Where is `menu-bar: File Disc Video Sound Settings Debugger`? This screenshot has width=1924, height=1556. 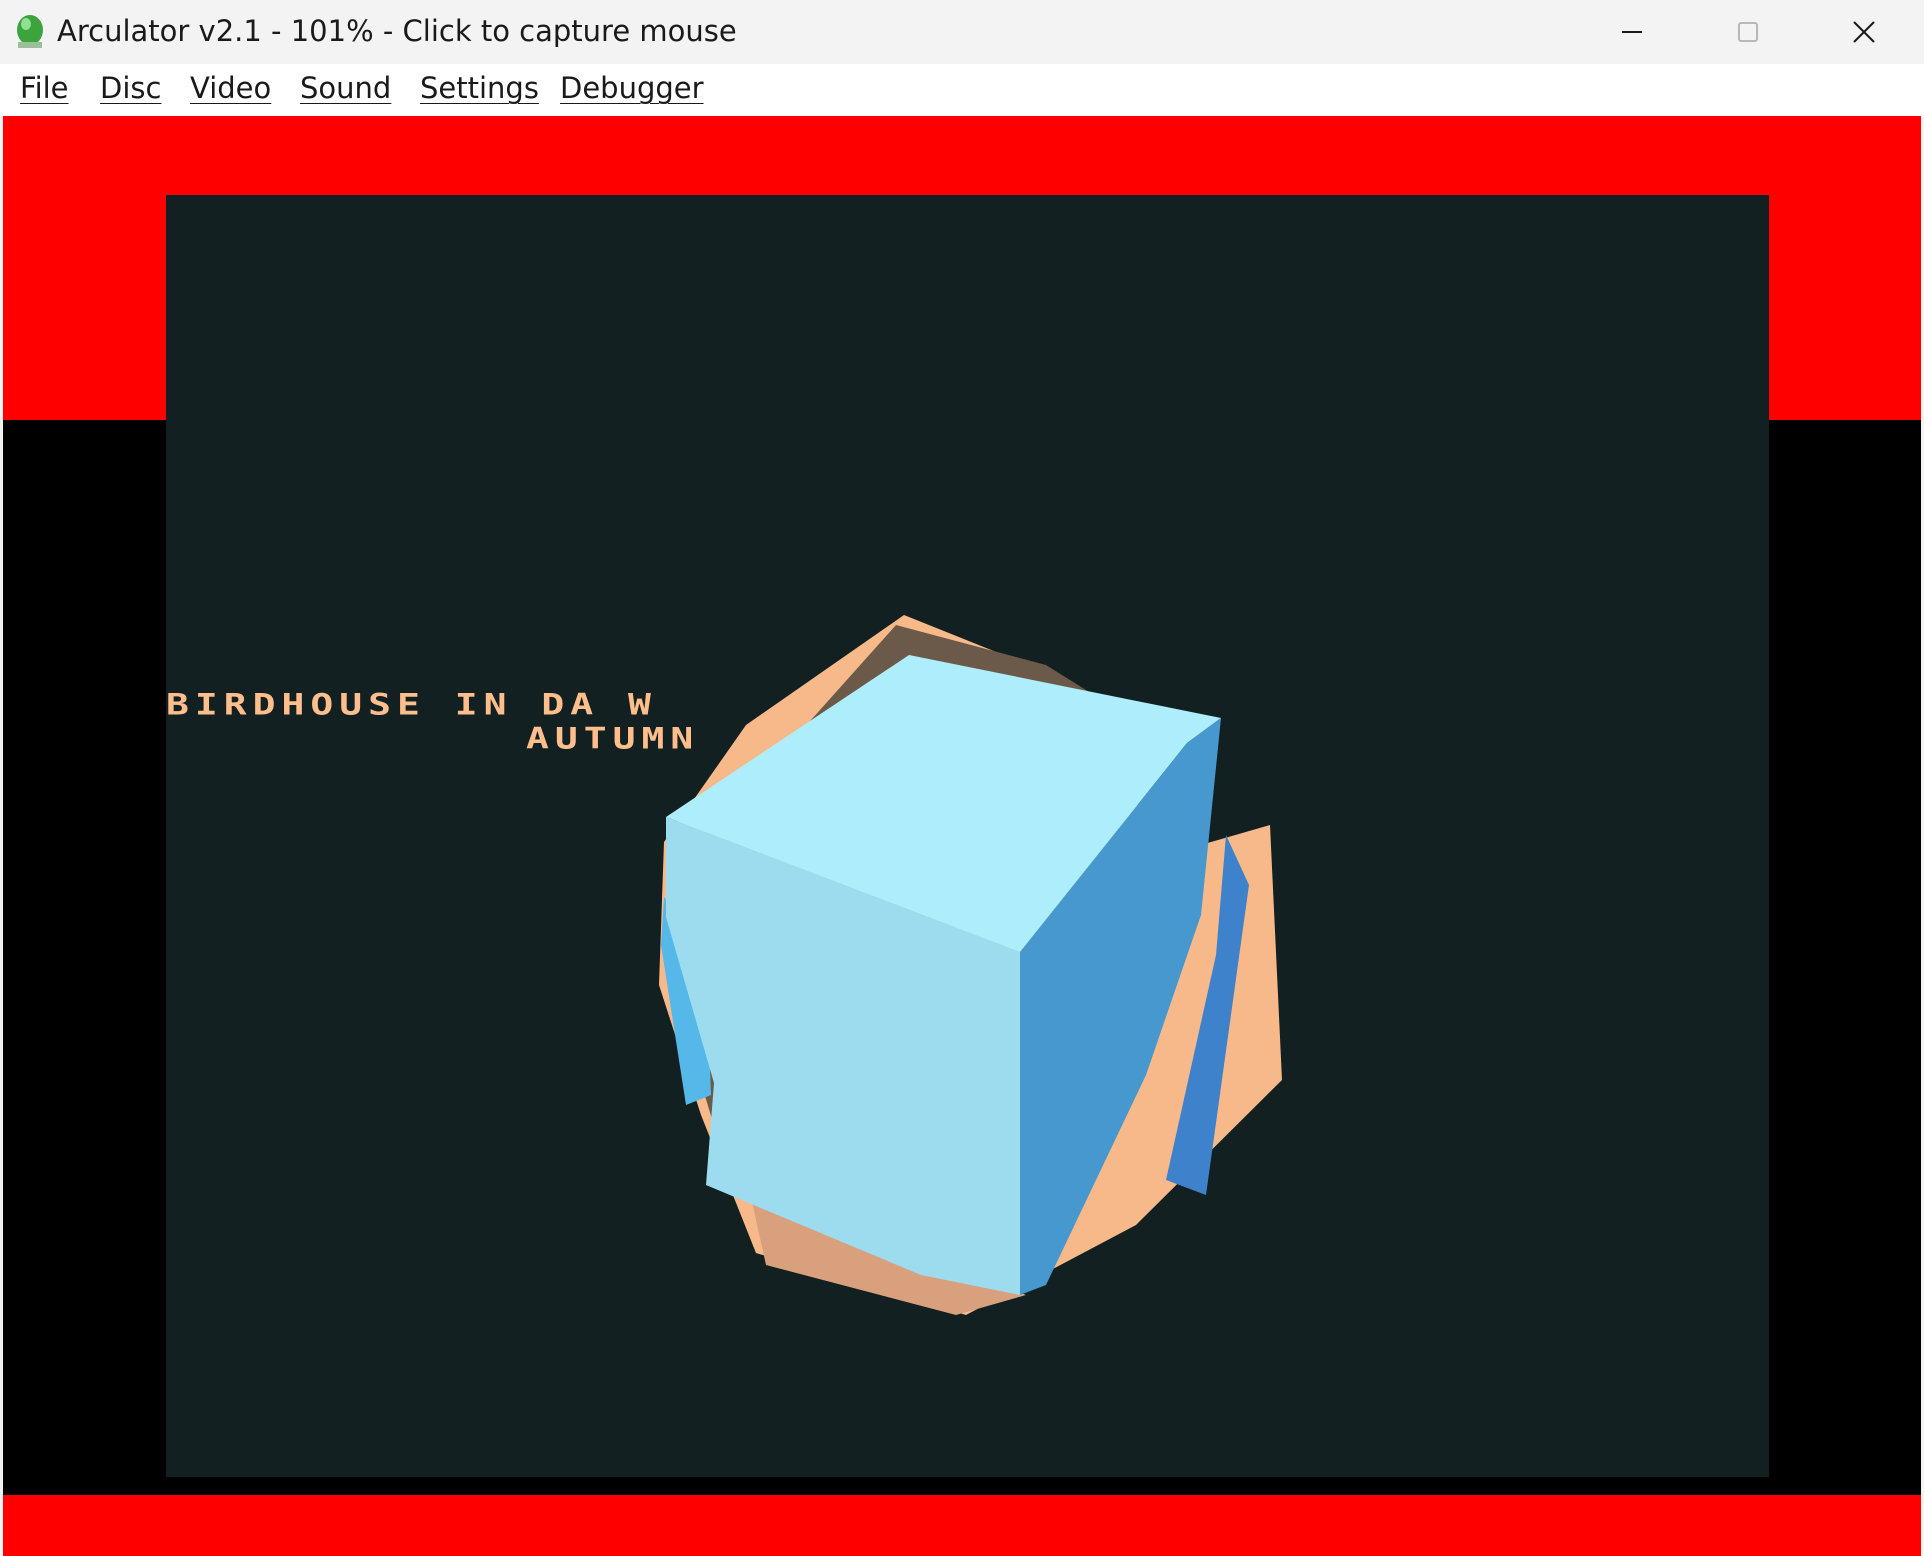 menu-bar: File Disc Video Sound Settings Debugger is located at coordinates (962, 90).